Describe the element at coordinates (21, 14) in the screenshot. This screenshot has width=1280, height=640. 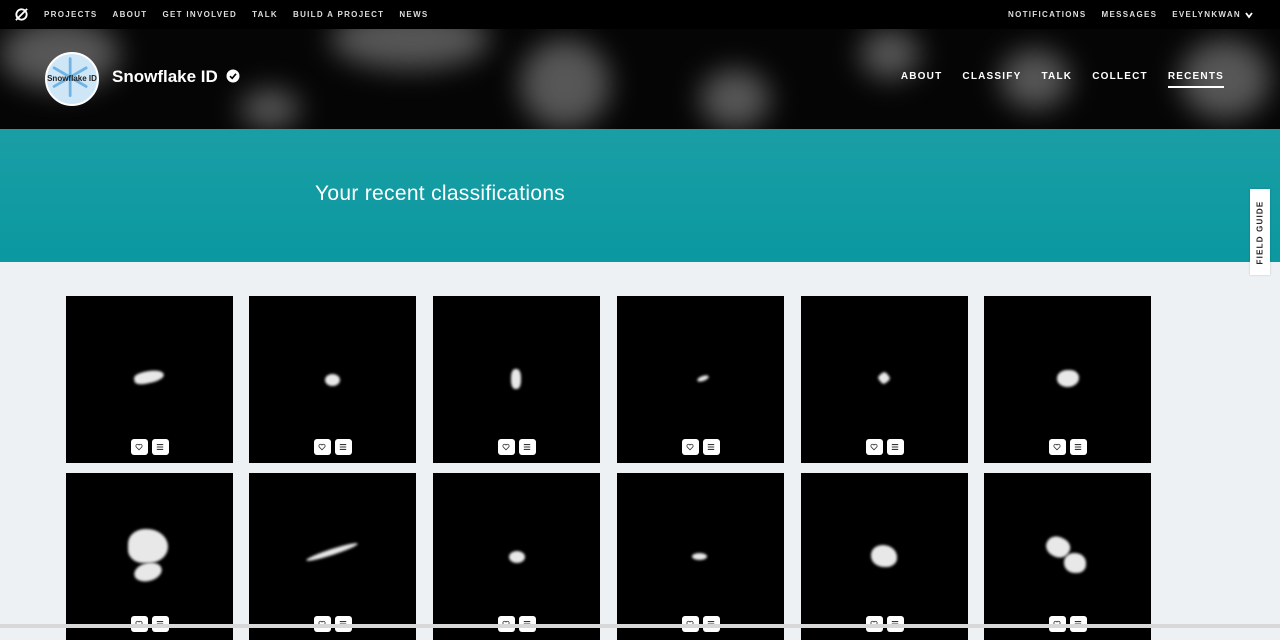
I see `zooniverse-logo-icon` at that location.